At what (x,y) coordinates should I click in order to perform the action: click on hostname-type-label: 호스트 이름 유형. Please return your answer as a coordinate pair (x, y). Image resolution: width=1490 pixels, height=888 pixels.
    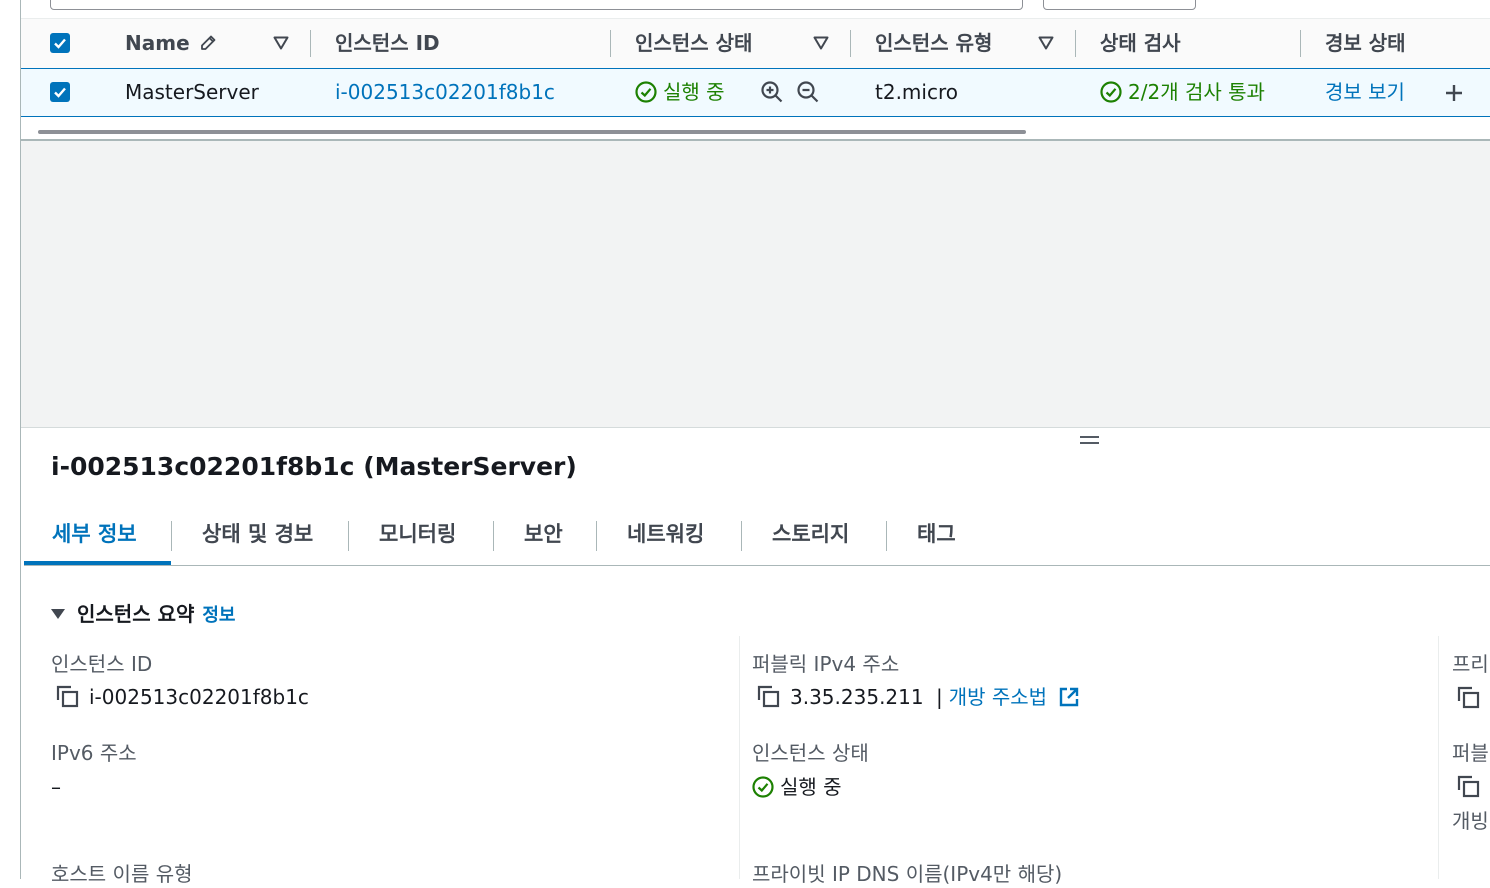
    Looking at the image, I should click on (122, 874).